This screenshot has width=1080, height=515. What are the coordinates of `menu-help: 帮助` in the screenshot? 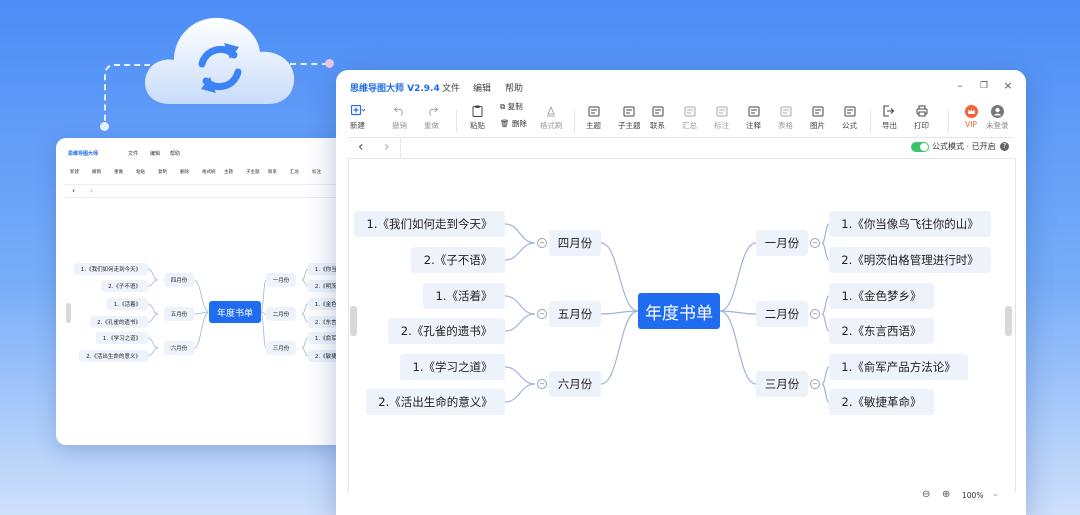 It's located at (514, 87).